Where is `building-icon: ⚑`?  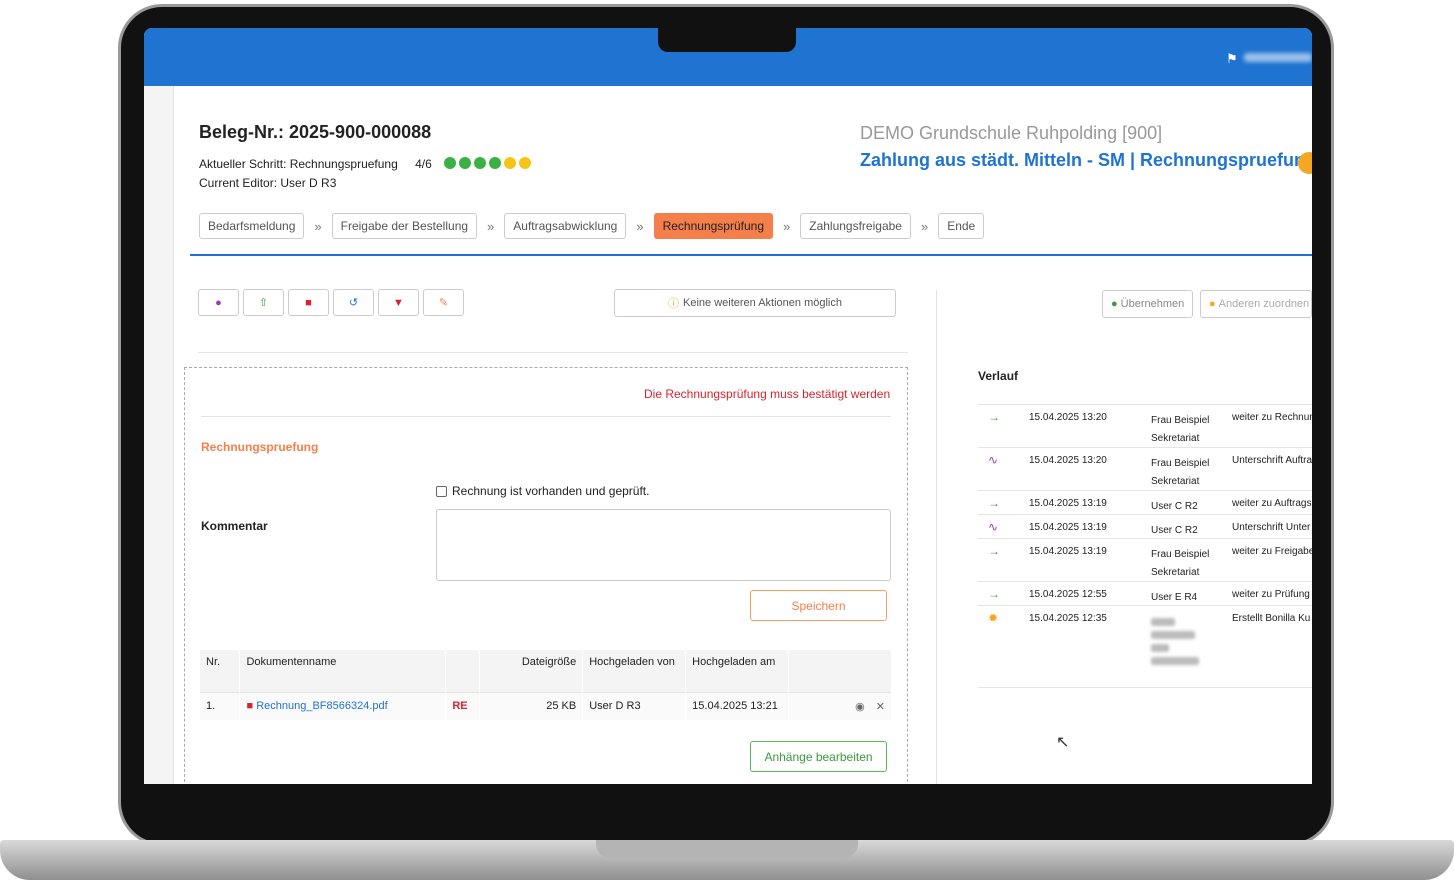 building-icon: ⚑ is located at coordinates (1233, 58).